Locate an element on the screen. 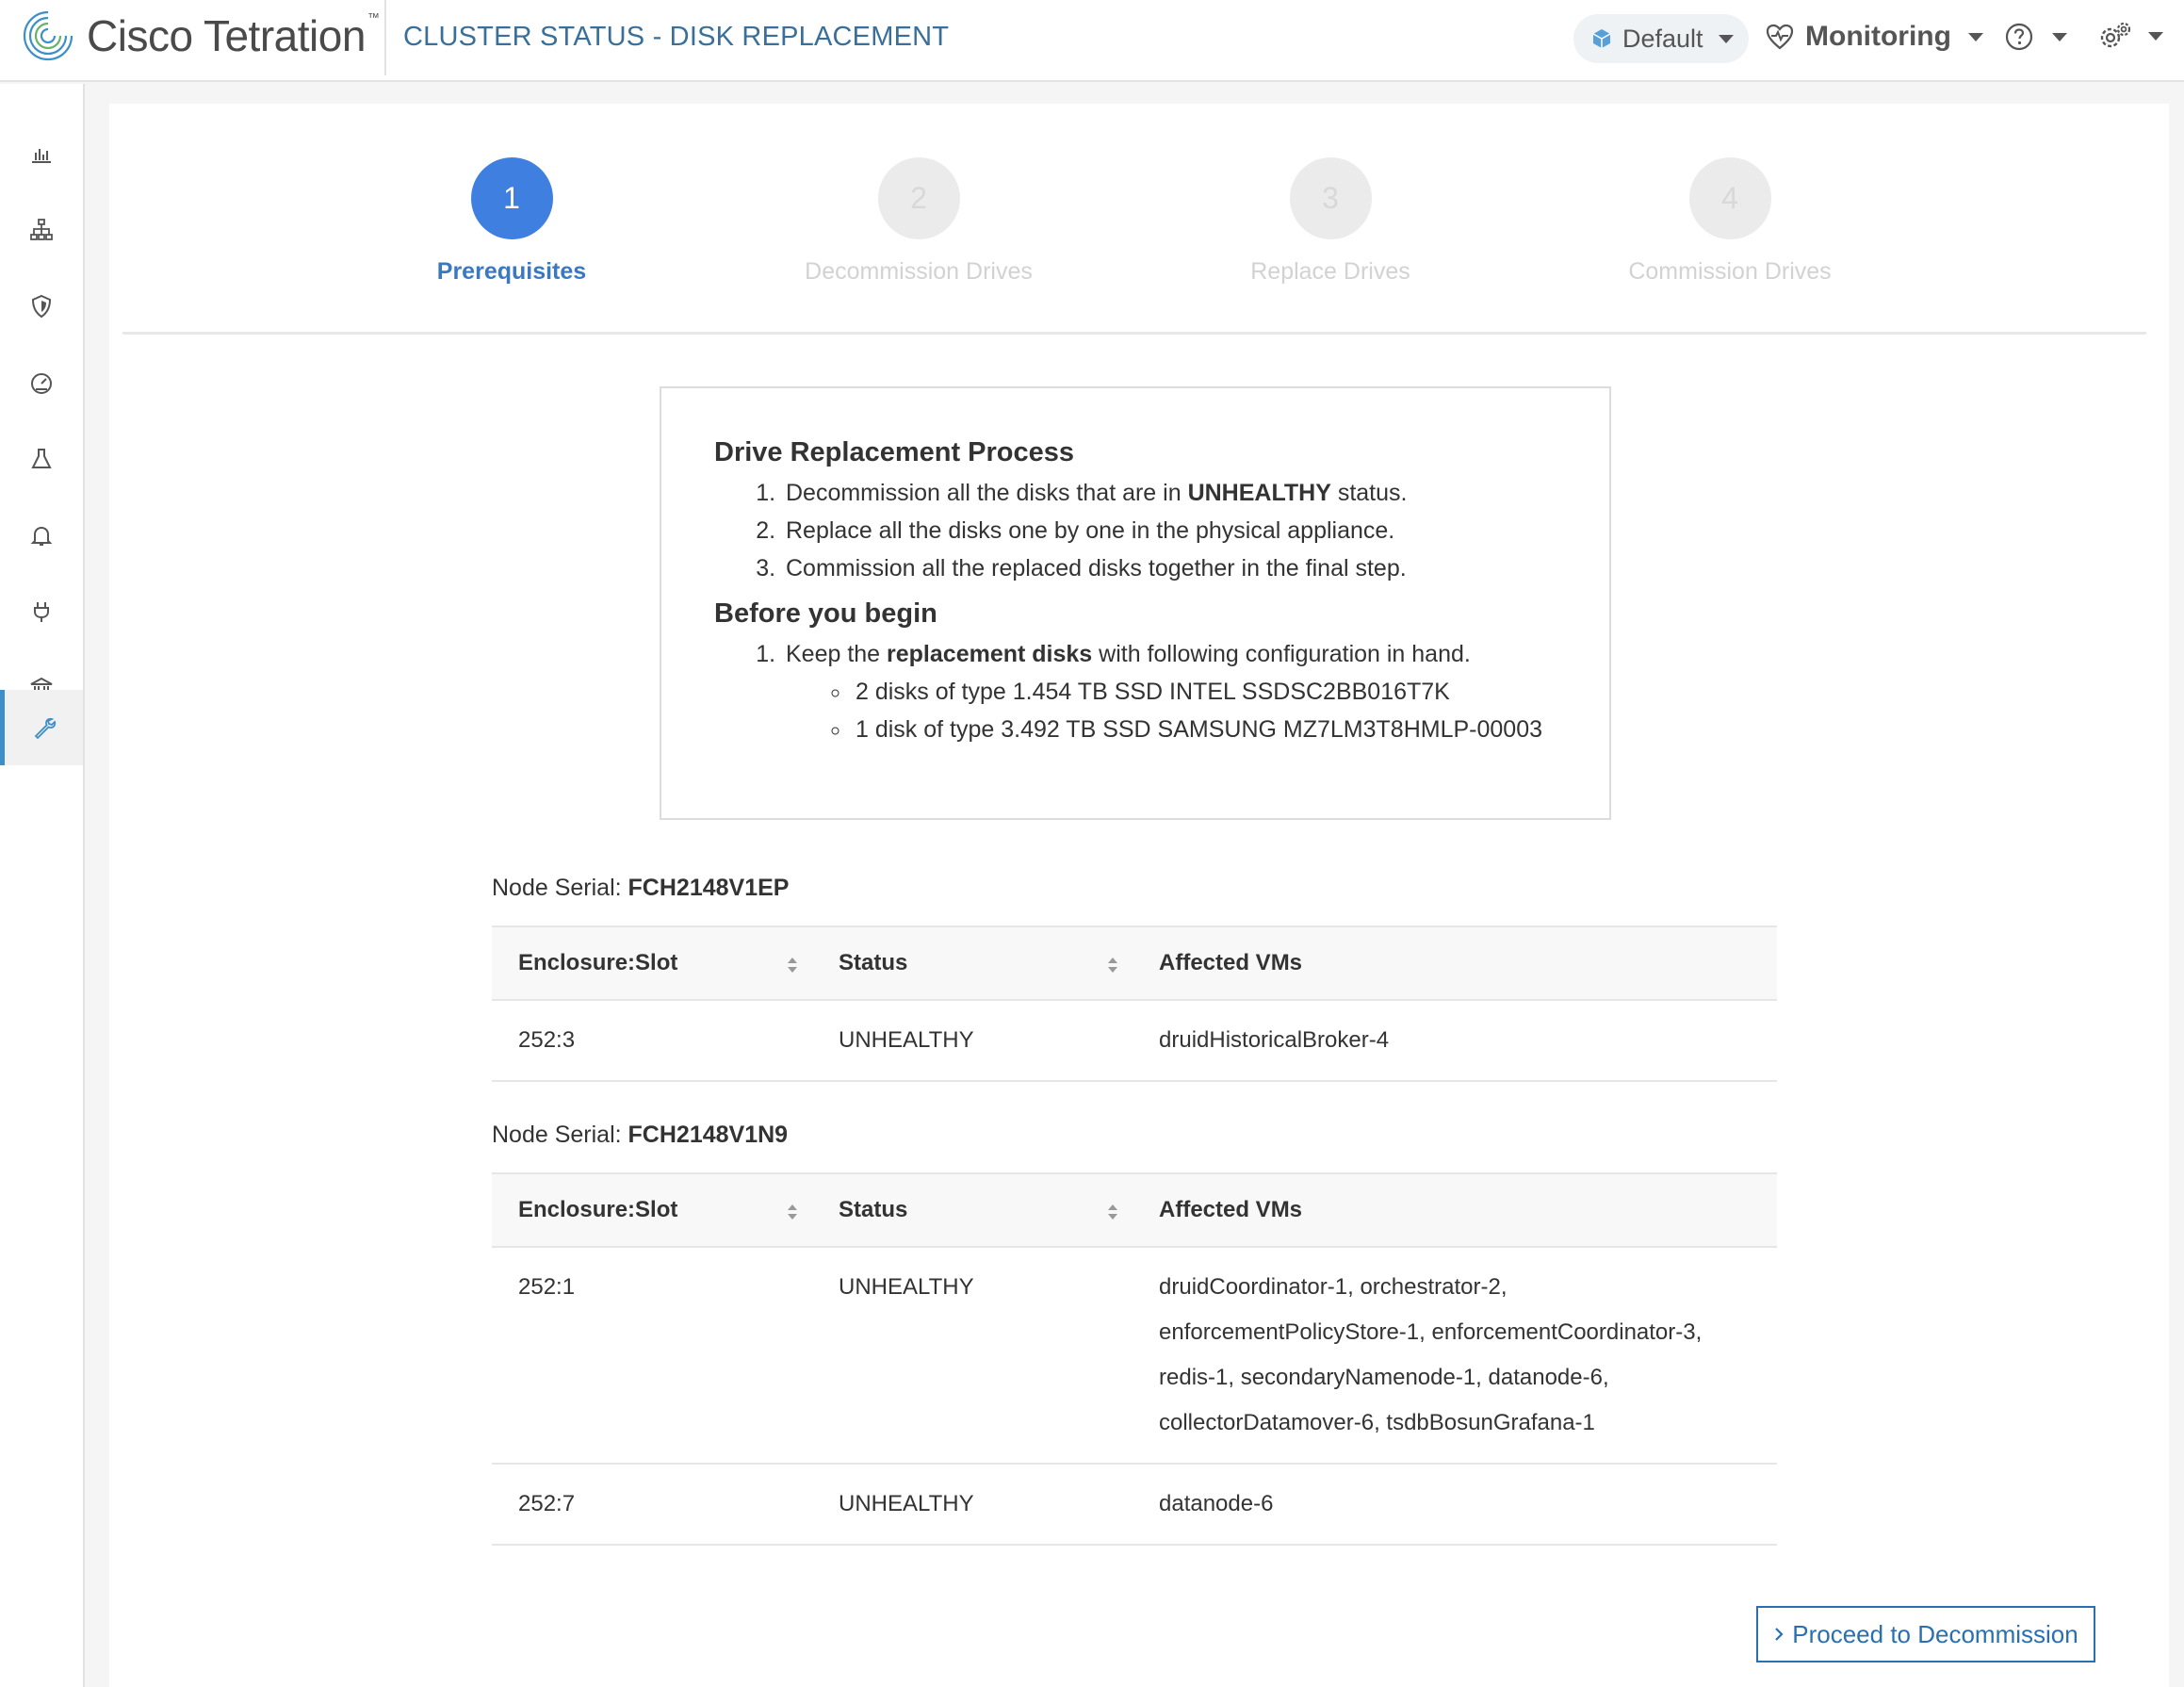 The width and height of the screenshot is (2184, 1687). flask-icon is located at coordinates (41, 458).